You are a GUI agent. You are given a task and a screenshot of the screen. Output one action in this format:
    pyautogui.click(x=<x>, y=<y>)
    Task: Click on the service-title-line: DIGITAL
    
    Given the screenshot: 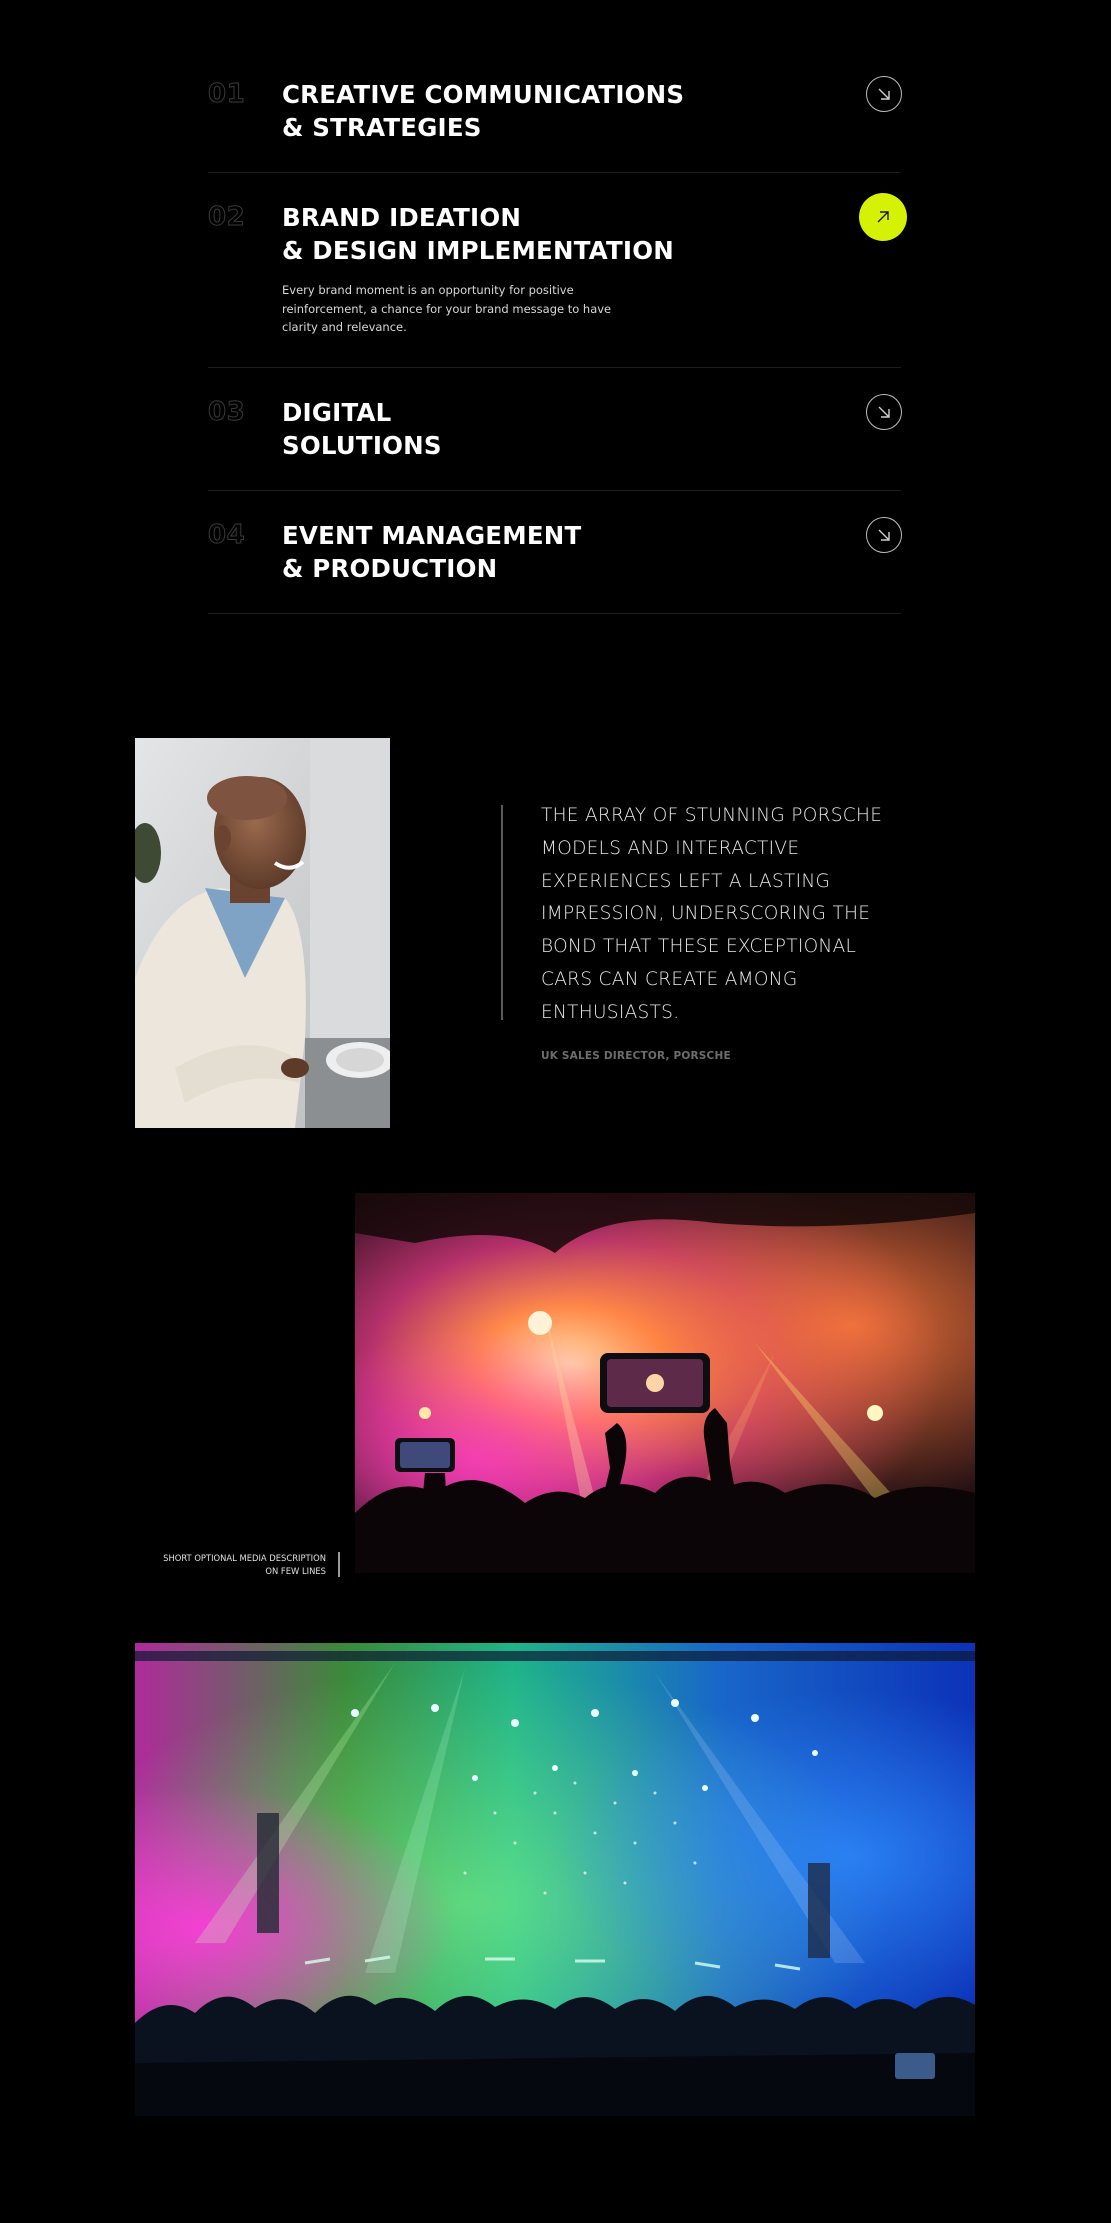 What is the action you would take?
    pyautogui.click(x=337, y=412)
    